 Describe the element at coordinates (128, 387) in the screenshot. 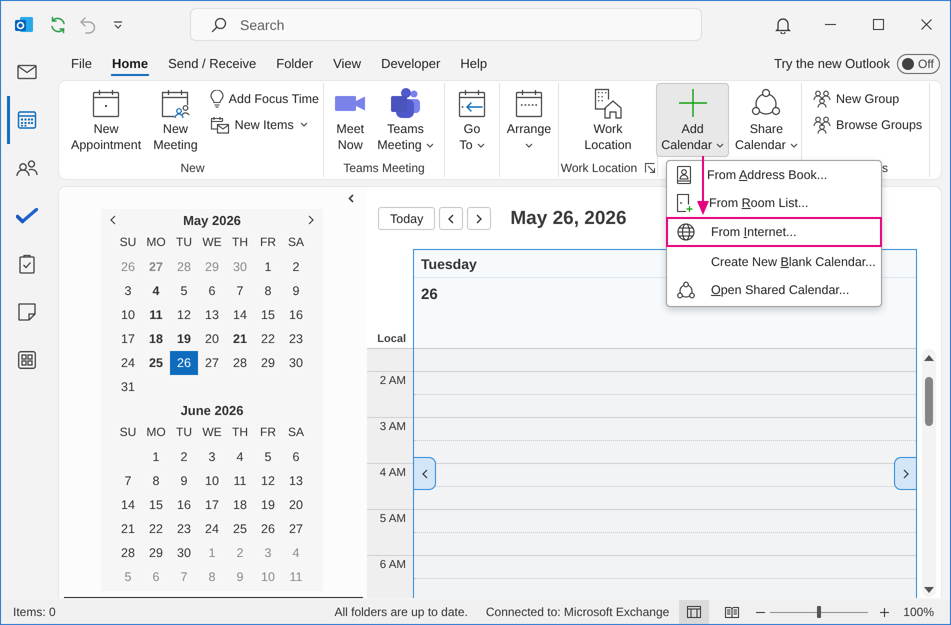

I see `calendar-day: 31` at that location.